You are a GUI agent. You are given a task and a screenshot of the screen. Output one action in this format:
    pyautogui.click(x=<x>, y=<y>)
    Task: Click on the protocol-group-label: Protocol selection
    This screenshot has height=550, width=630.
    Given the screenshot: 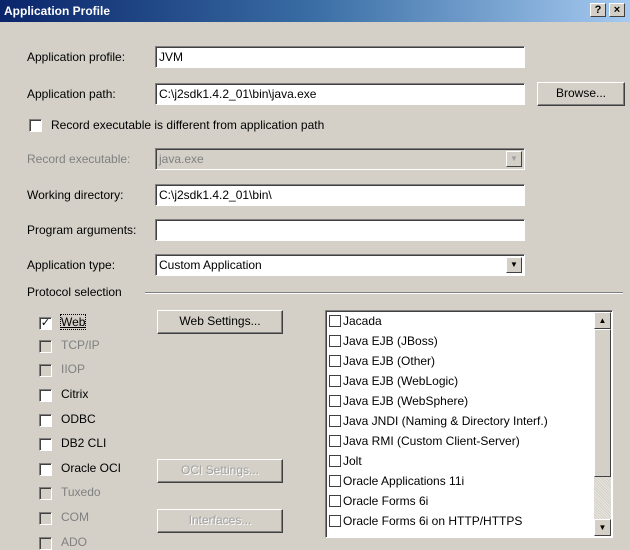 What is the action you would take?
    pyautogui.click(x=74, y=292)
    